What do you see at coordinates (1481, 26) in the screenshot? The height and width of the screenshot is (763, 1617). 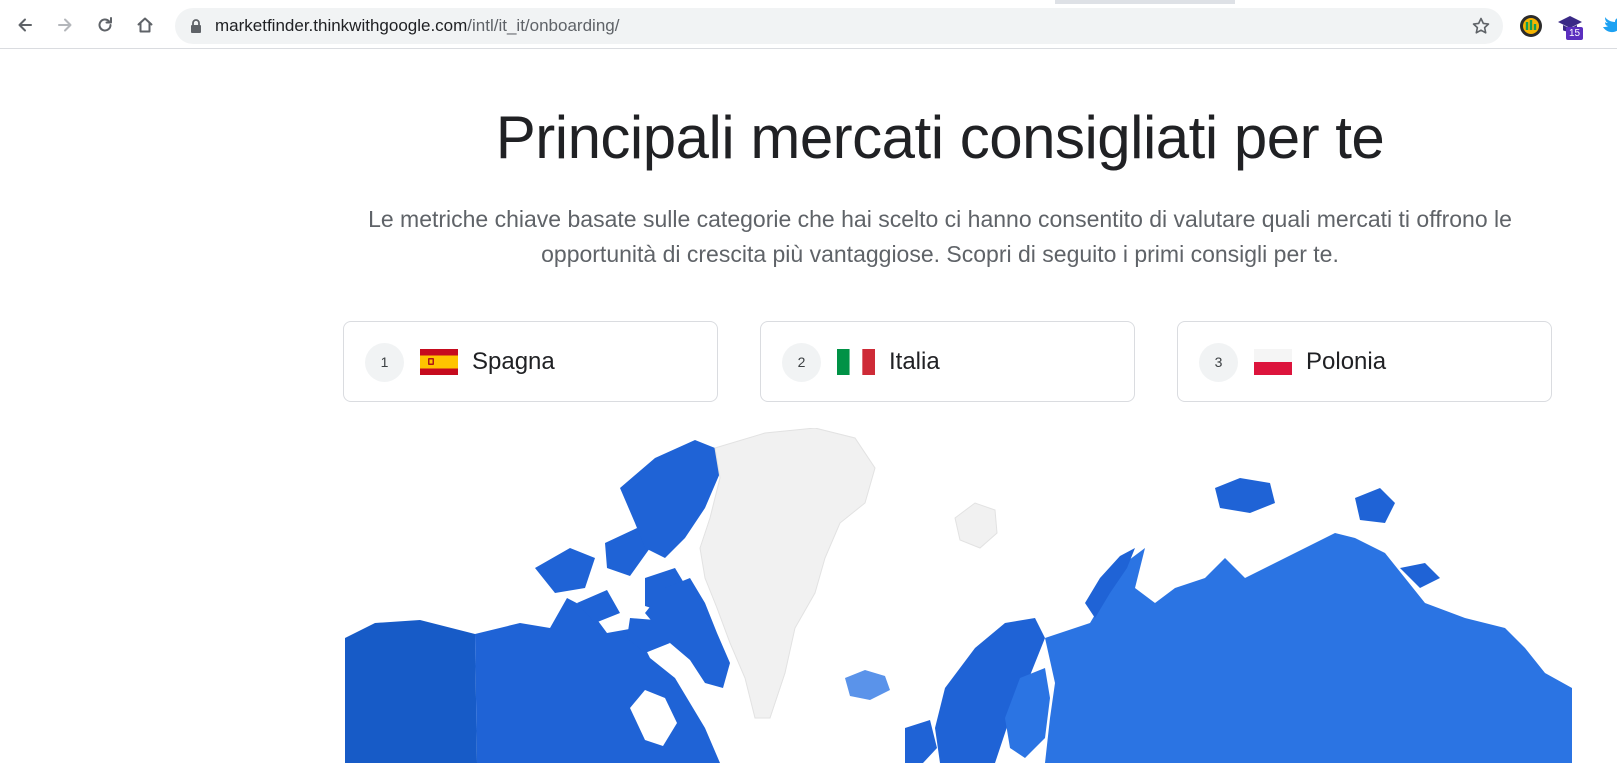 I see `bookmark-star-icon` at bounding box center [1481, 26].